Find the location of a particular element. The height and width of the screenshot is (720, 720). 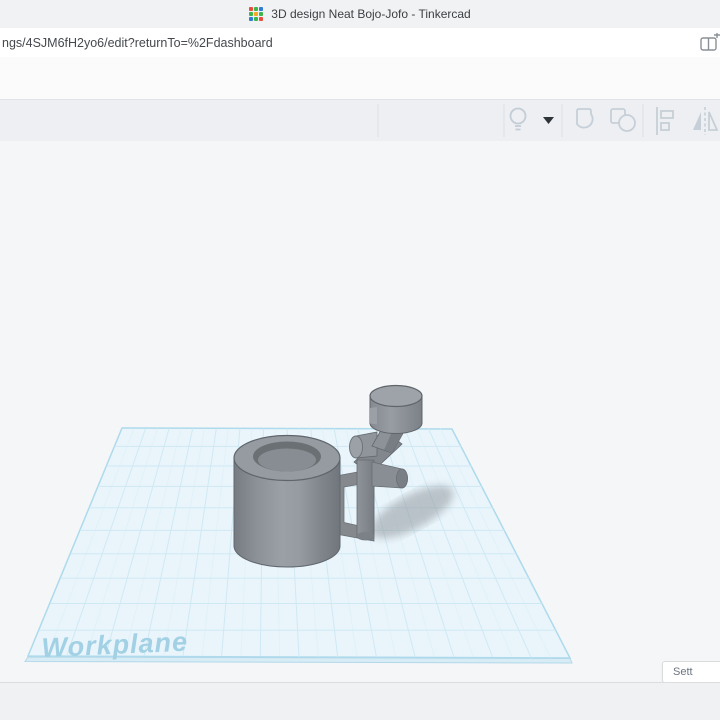

workplane-label: Workplane is located at coordinates (115, 645).